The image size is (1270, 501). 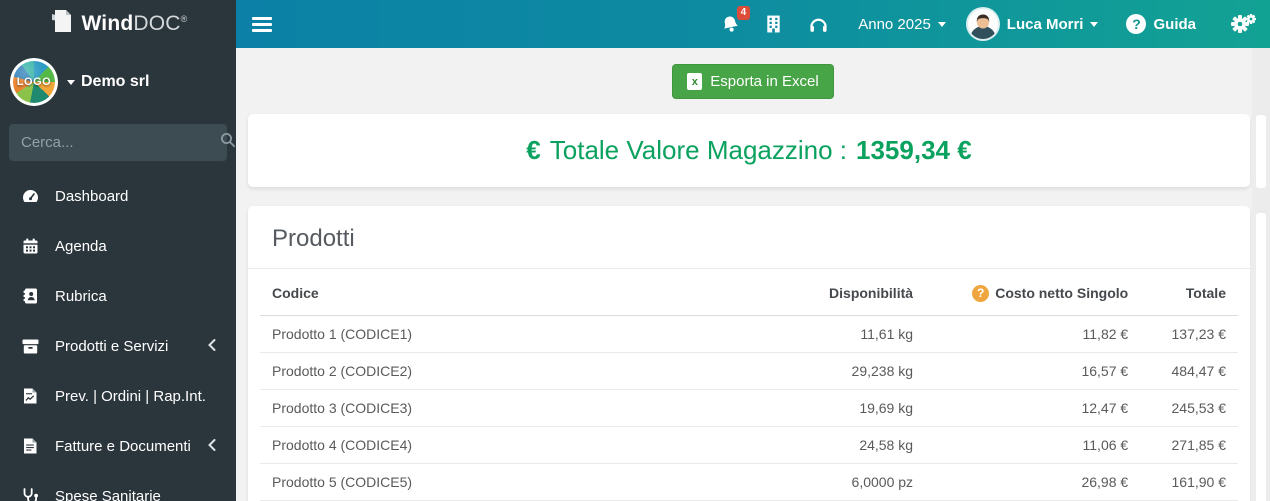 I want to click on cell-costo-netto: 11,06 €, so click(x=1033, y=445).